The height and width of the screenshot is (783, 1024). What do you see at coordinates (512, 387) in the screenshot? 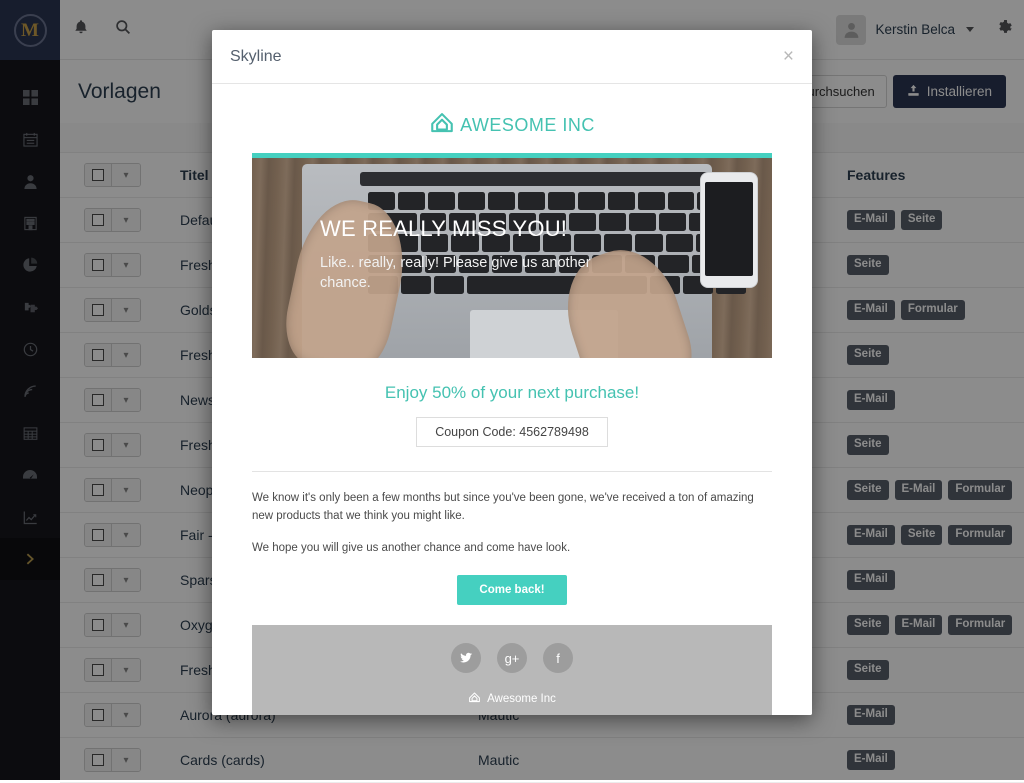
I see `offer-text: Enjoy 50% of your next purchase!` at bounding box center [512, 387].